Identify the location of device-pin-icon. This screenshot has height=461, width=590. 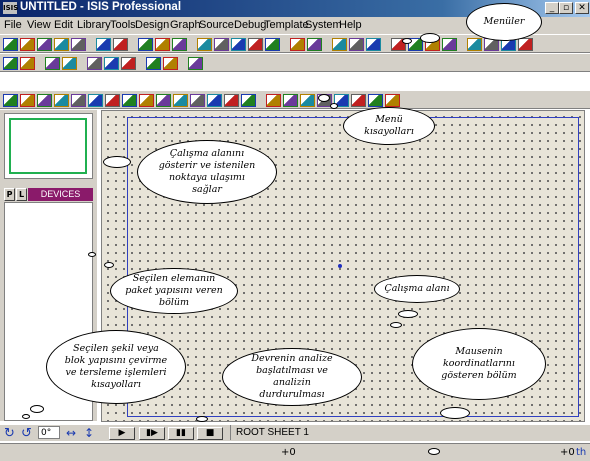
(146, 100).